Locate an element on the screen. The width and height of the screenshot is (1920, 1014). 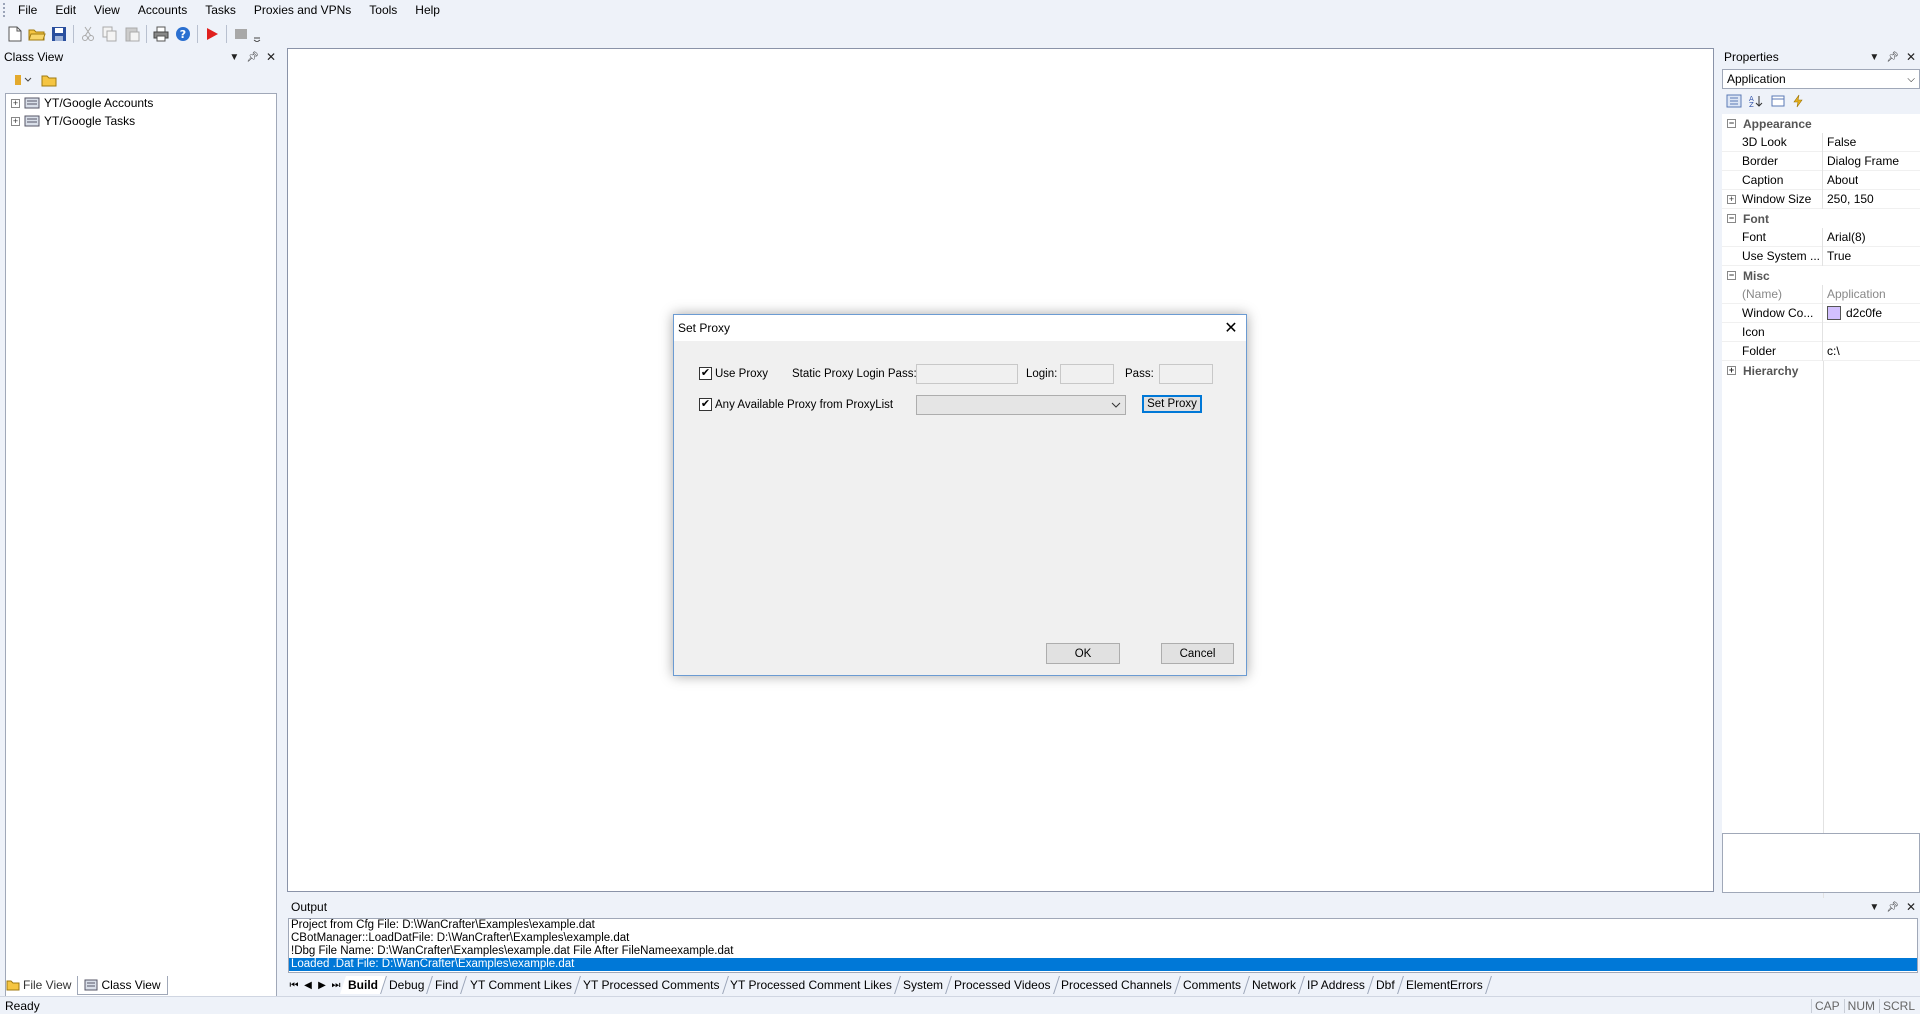
property-row: Font Arial(8) is located at coordinates (1821, 237).